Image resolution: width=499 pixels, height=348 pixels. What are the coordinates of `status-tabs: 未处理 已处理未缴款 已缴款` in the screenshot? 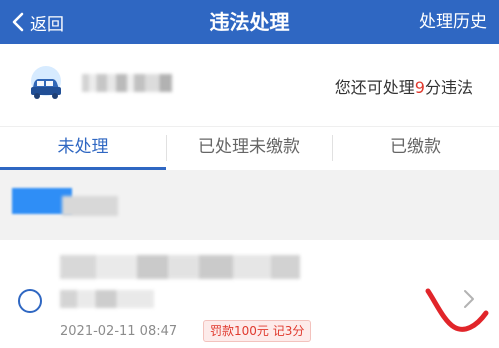 It's located at (249, 148).